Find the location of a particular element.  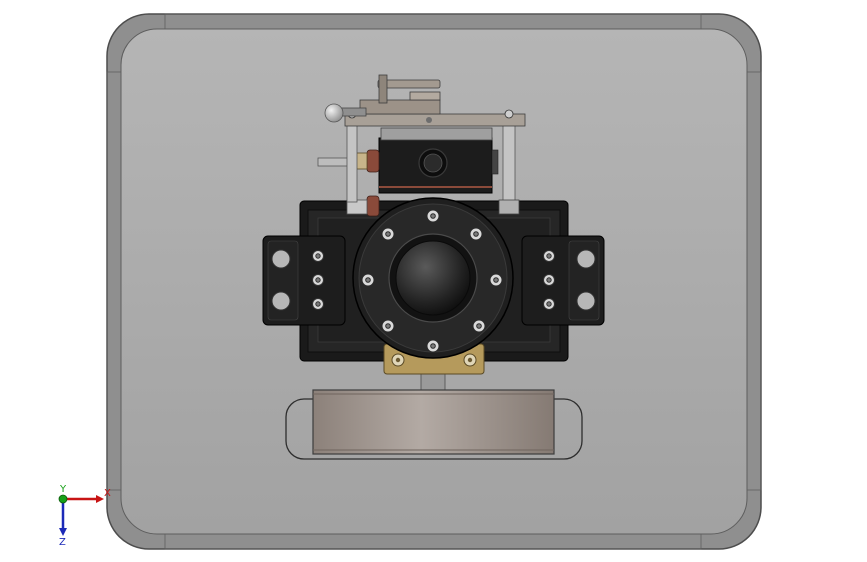

right-bracket is located at coordinates (563, 280).